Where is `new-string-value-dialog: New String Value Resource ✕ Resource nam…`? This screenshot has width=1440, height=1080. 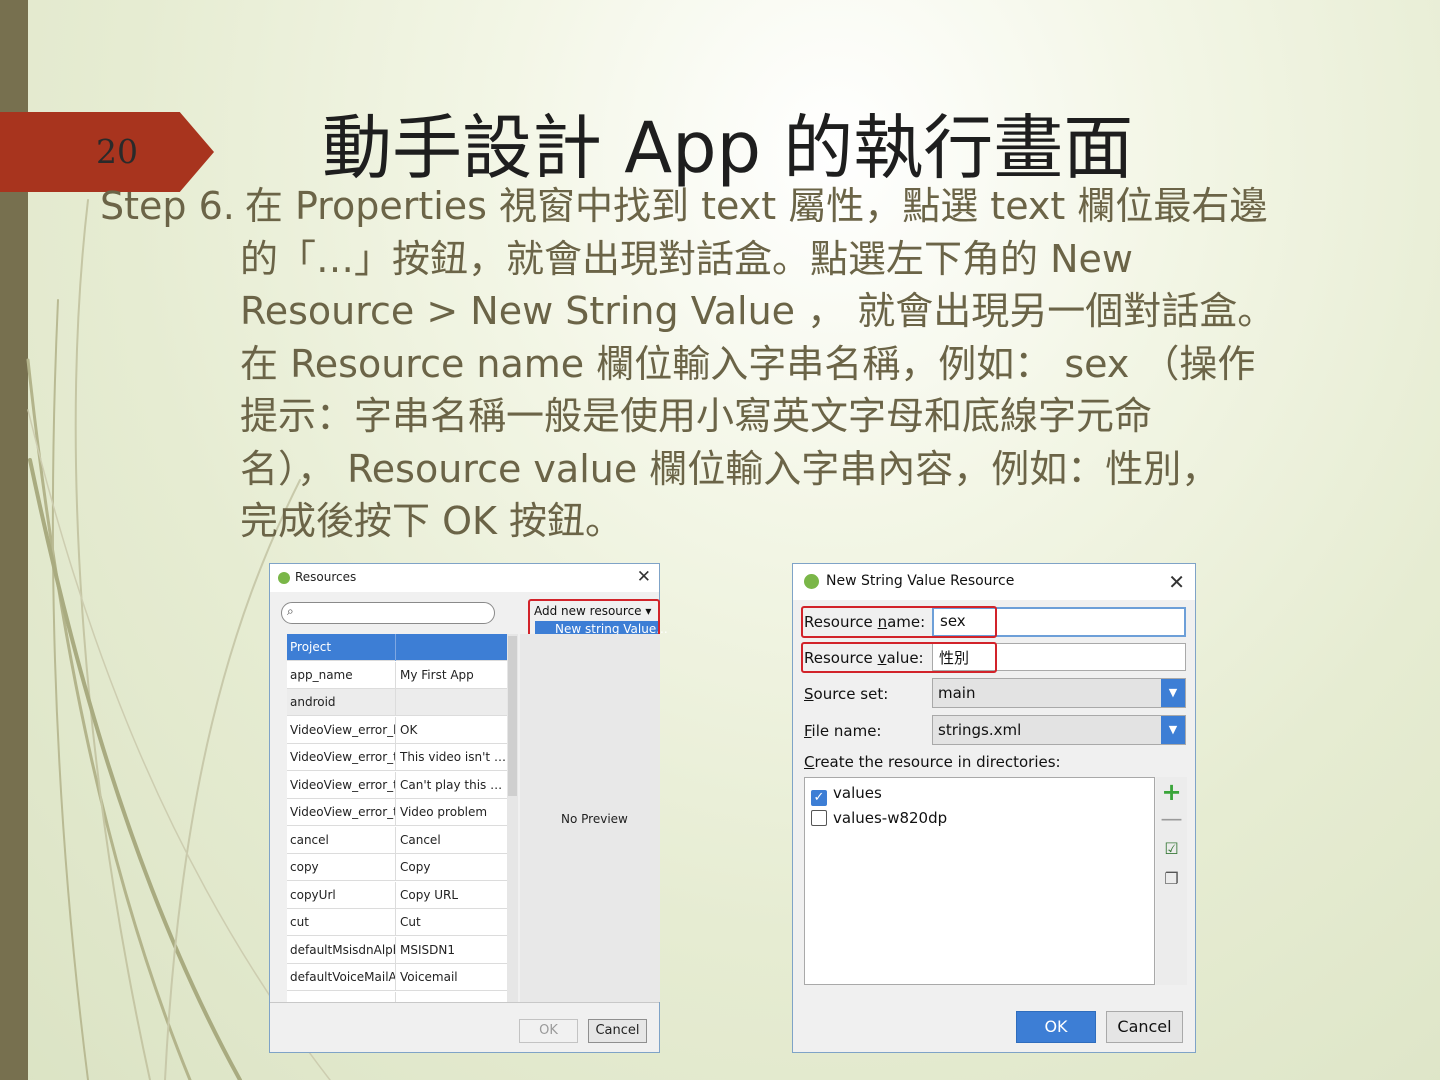
new-string-value-dialog: New String Value Resource ✕ Resource nam… is located at coordinates (994, 808).